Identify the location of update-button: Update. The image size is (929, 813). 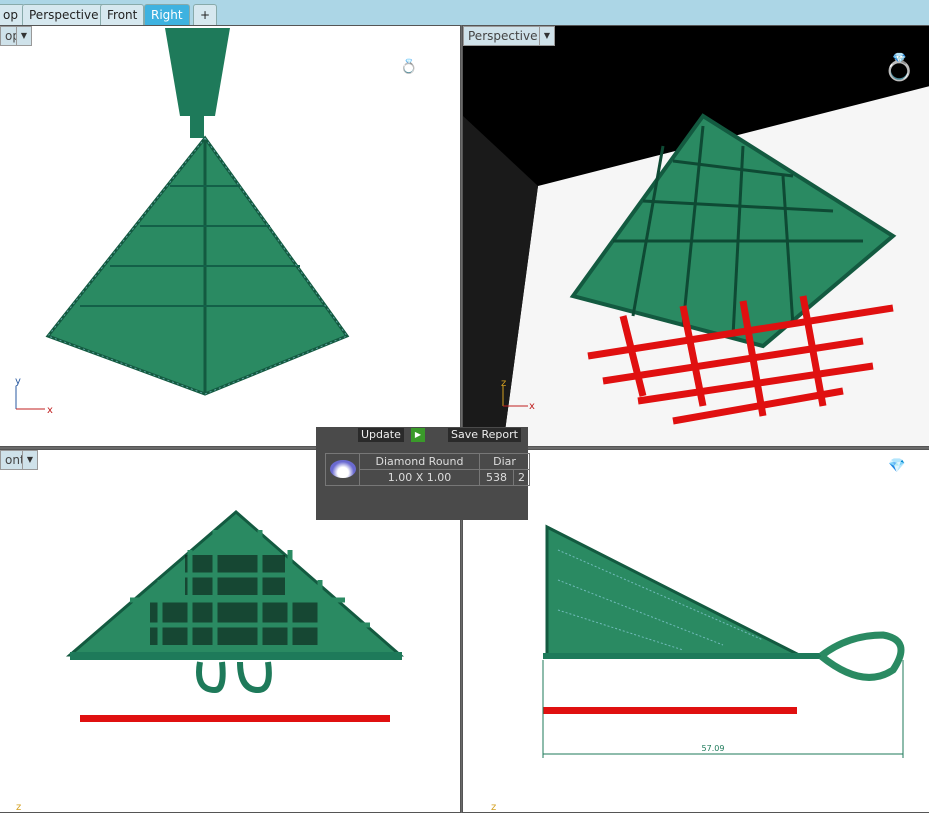
(381, 435).